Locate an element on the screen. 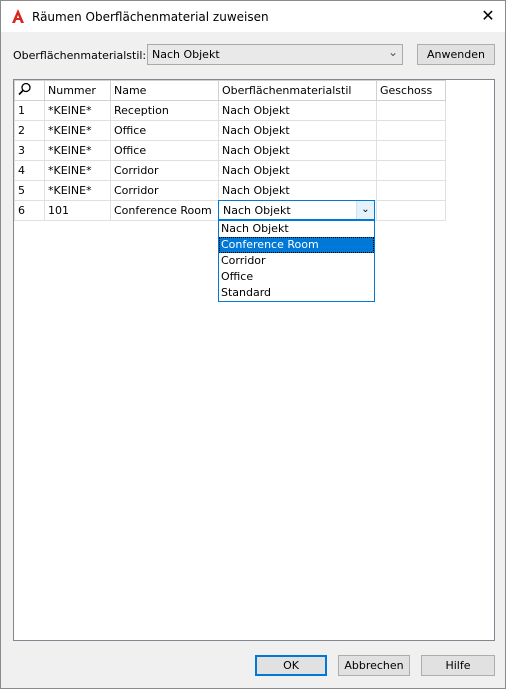 The image size is (506, 689). surface-style-combobox: Nach Objekt ⌄ is located at coordinates (296, 210).